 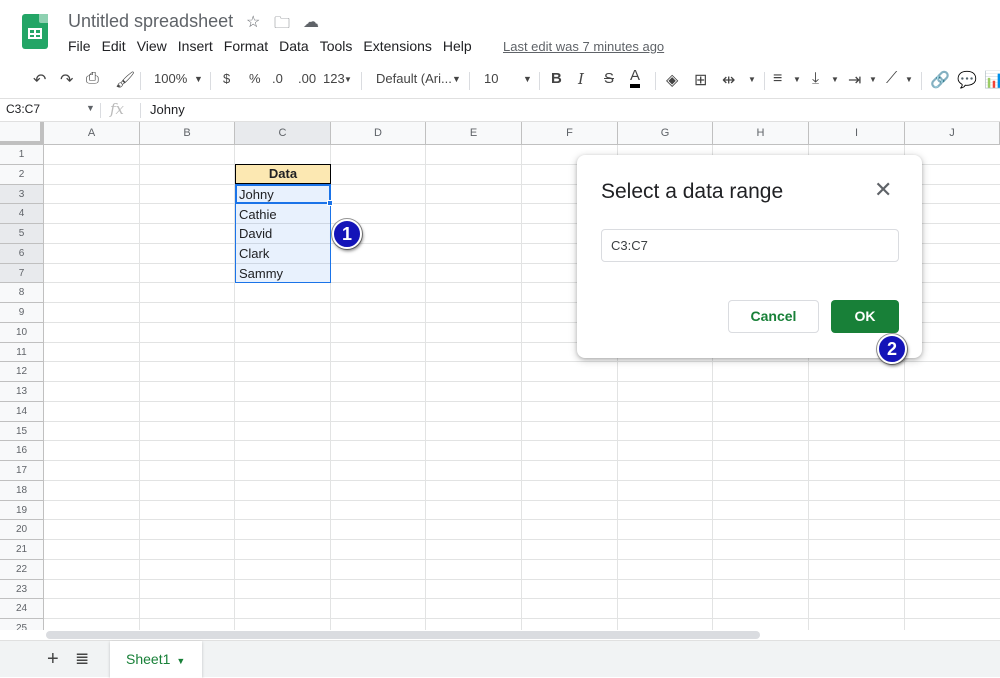 What do you see at coordinates (967, 80) in the screenshot?
I see `insert-comment-icon: 💬` at bounding box center [967, 80].